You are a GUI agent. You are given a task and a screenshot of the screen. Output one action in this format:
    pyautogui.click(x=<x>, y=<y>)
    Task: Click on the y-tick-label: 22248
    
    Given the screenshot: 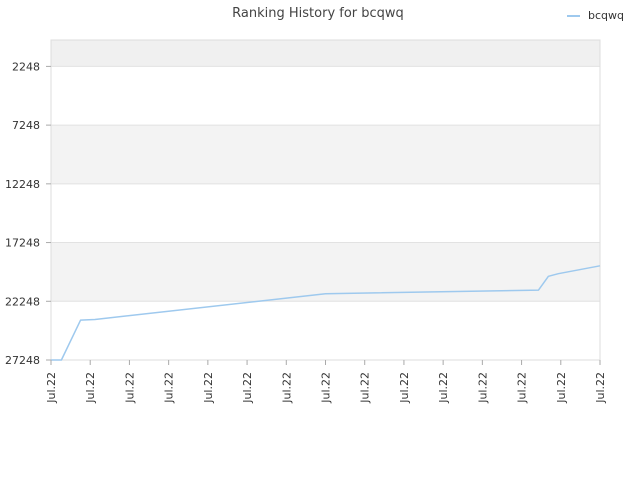 What is the action you would take?
    pyautogui.click(x=22, y=301)
    